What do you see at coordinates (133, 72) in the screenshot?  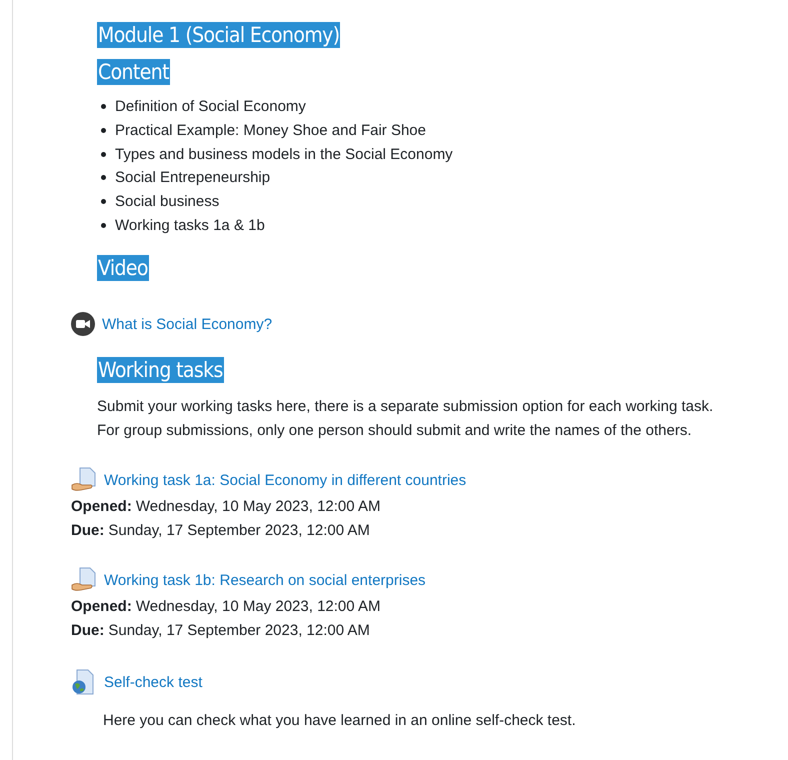 I see `section-heading: Content` at bounding box center [133, 72].